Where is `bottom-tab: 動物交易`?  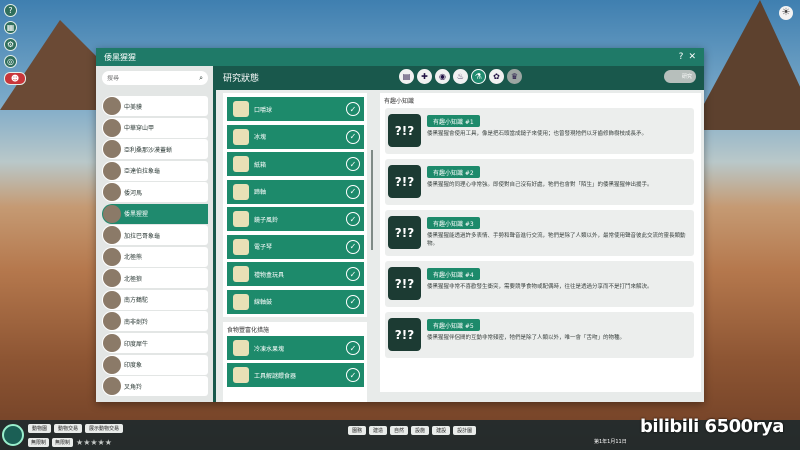 bottom-tab: 動物交易 is located at coordinates (68, 428).